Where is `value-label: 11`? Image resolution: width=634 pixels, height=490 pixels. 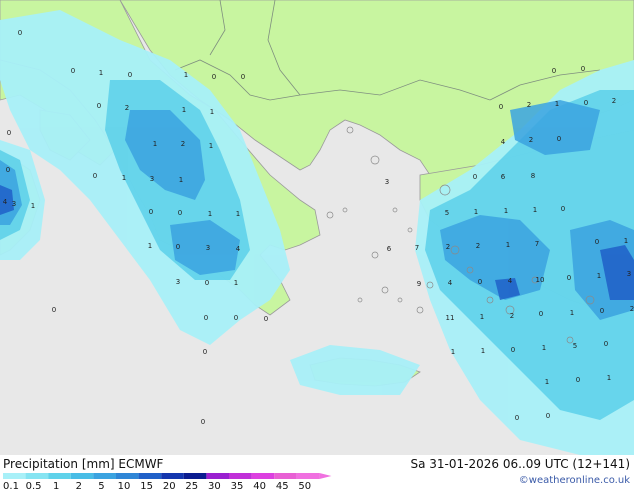 value-label: 11 is located at coordinates (450, 318).